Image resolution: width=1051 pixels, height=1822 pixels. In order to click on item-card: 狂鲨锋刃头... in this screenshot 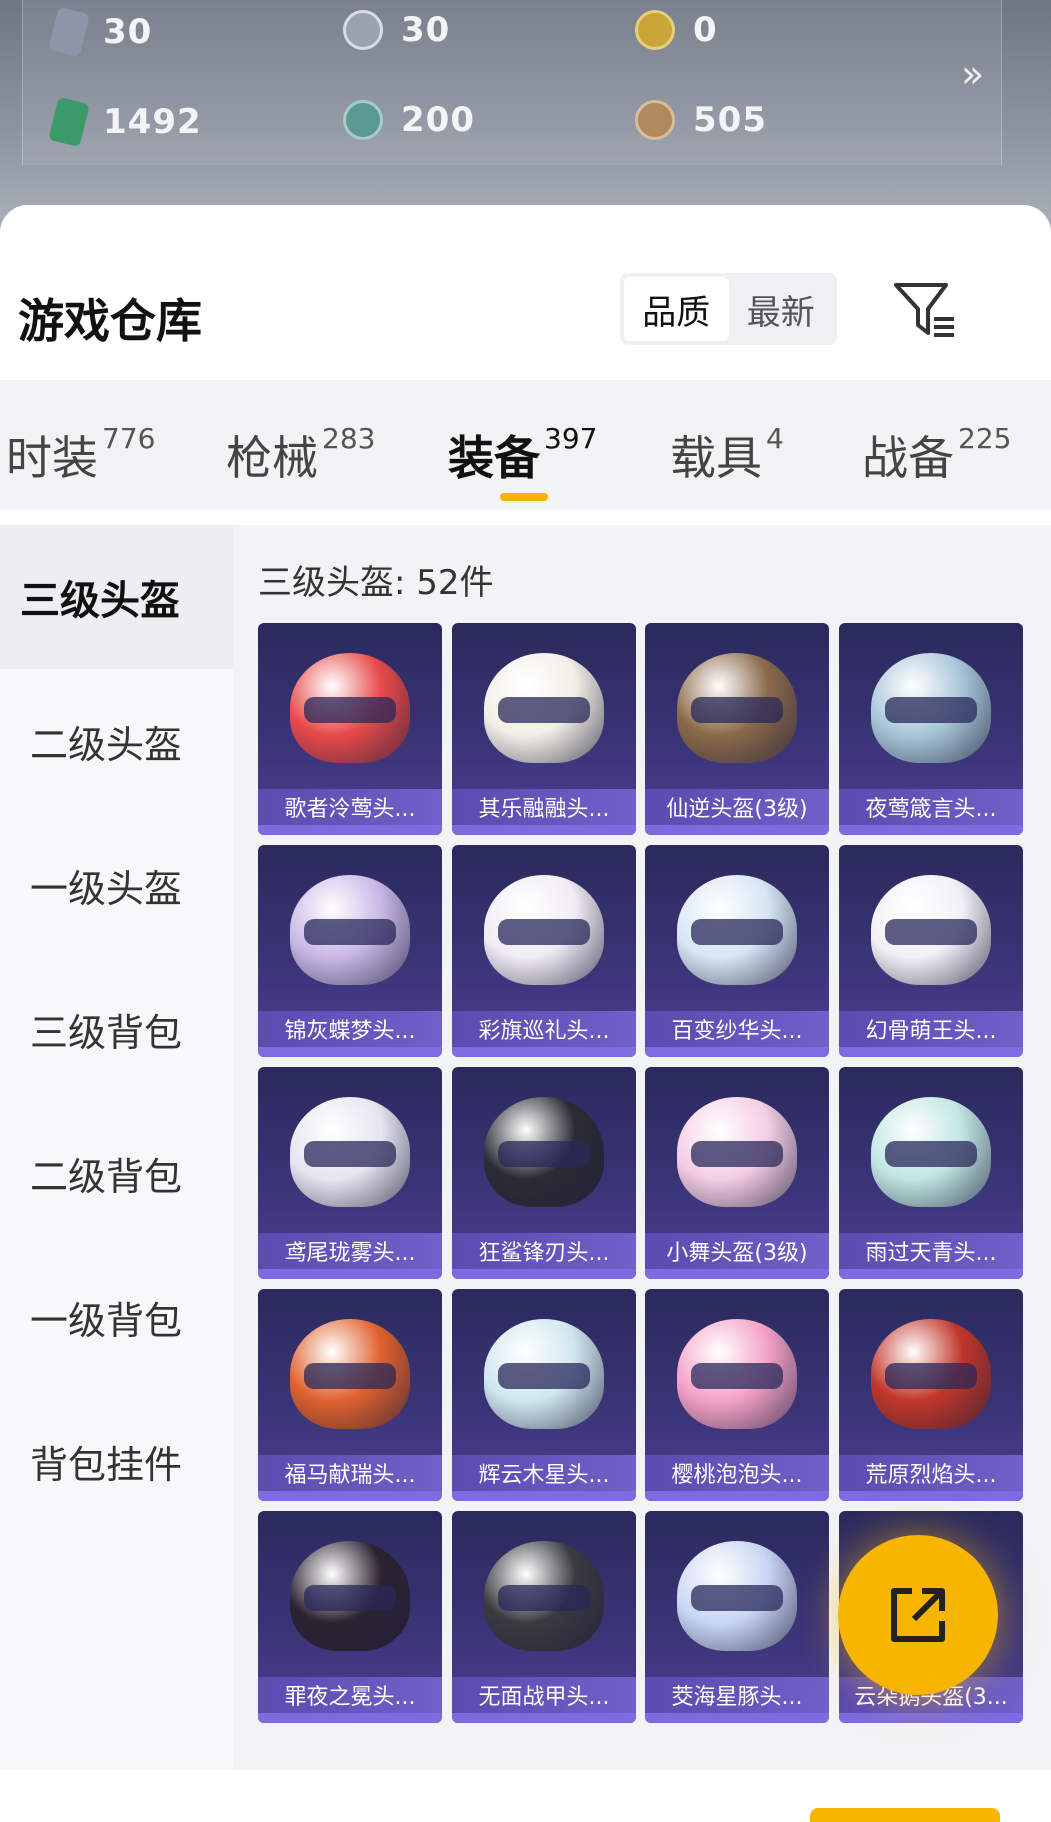, I will do `click(544, 1173)`.